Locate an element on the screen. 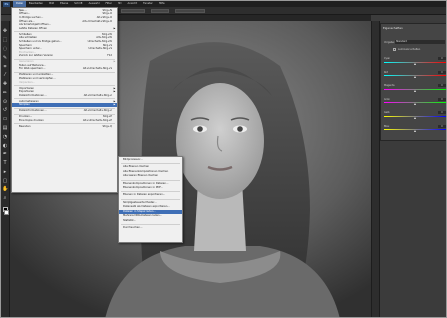 The height and width of the screenshot is (318, 447). pen-icon: ✒ is located at coordinates (5, 154).